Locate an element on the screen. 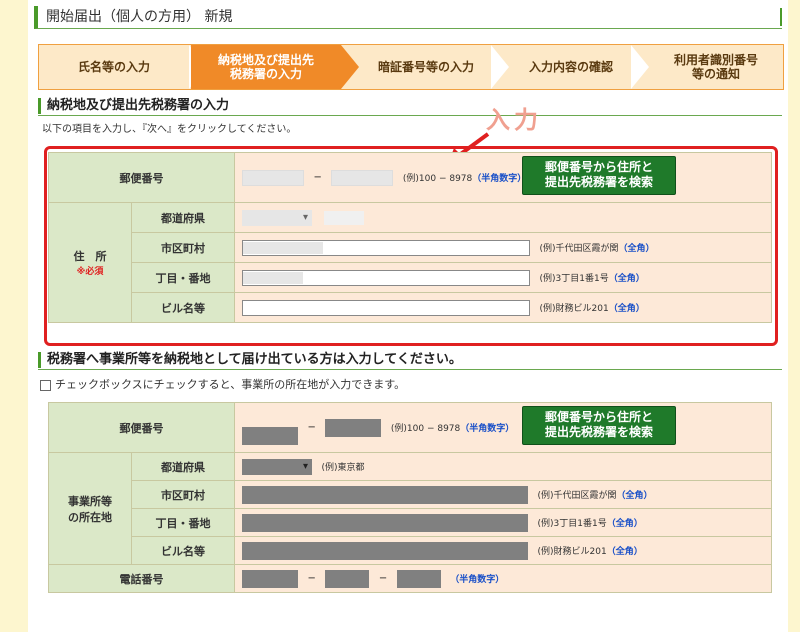  step-confirm: 入力内容の確認 is located at coordinates (570, 67).